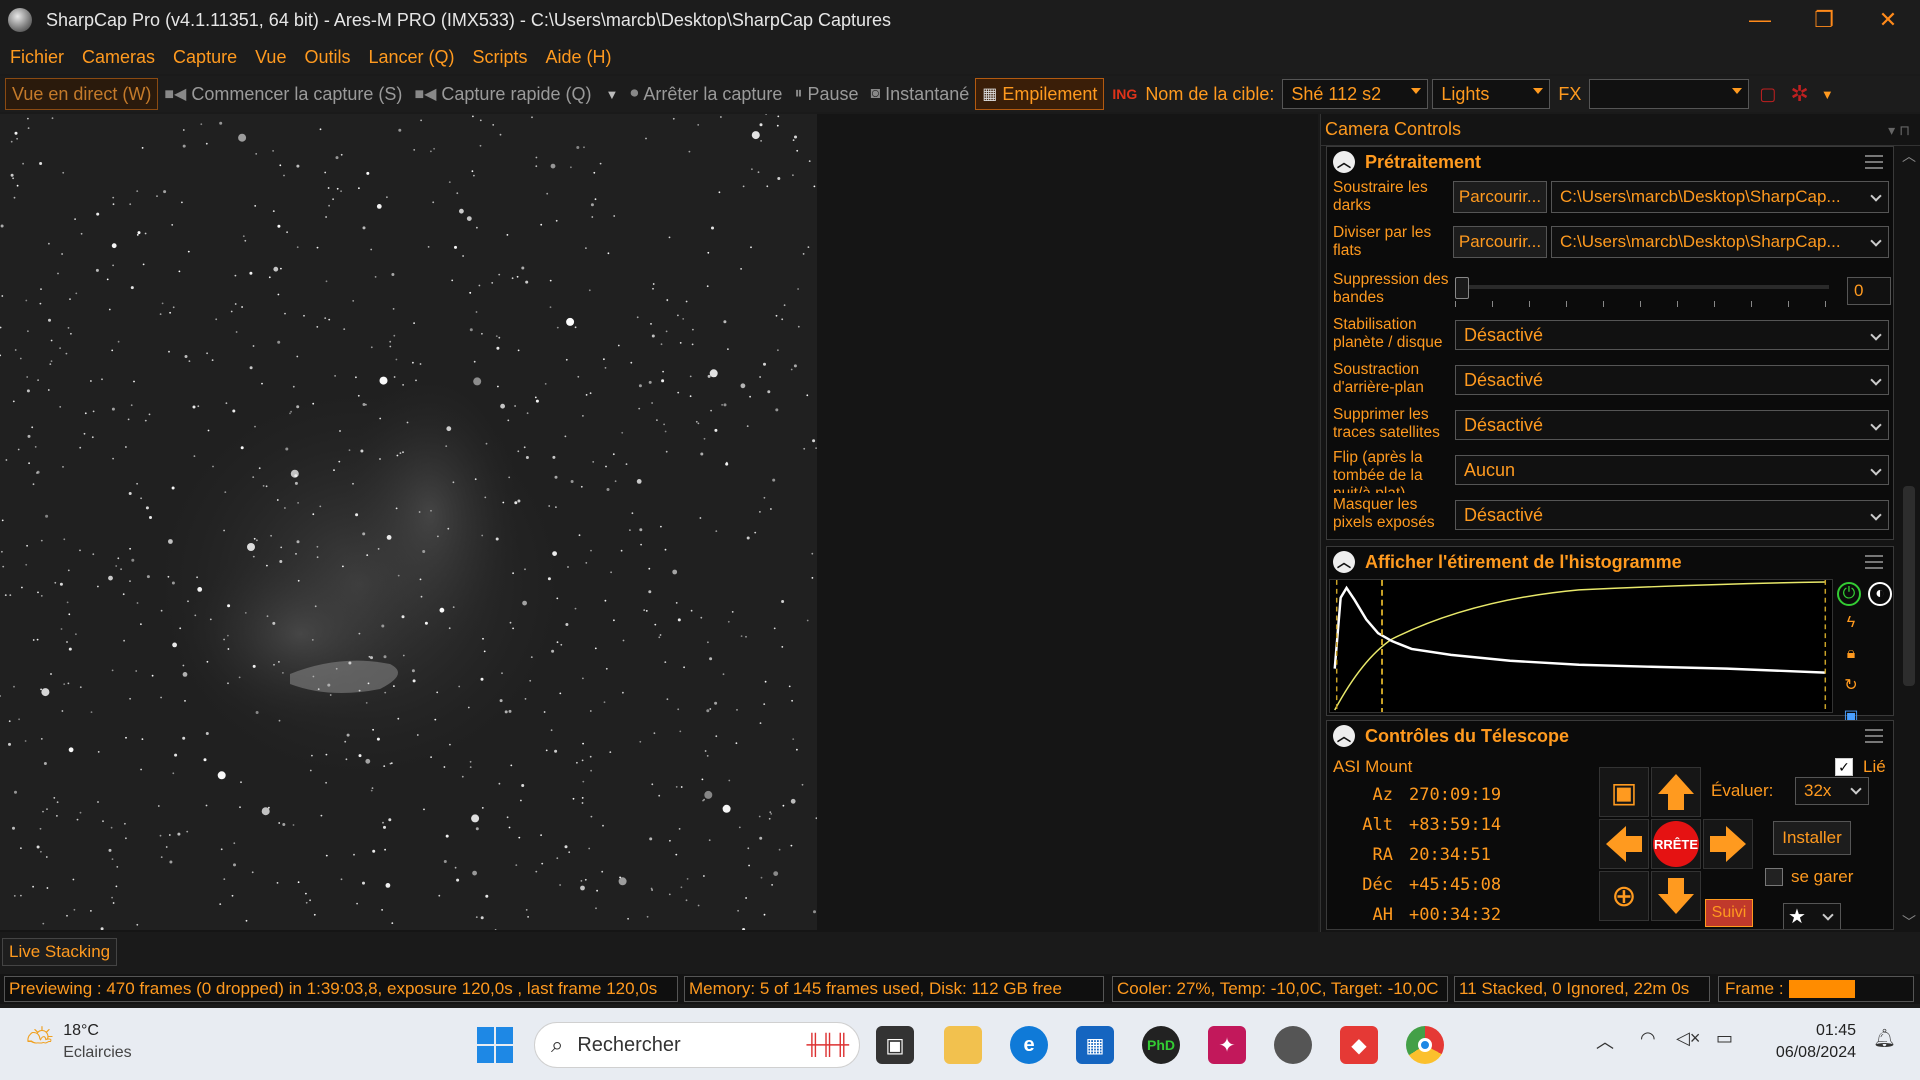 This screenshot has width=1920, height=1080. Describe the element at coordinates (1462, 288) in the screenshot. I see `slider-thumb` at that location.